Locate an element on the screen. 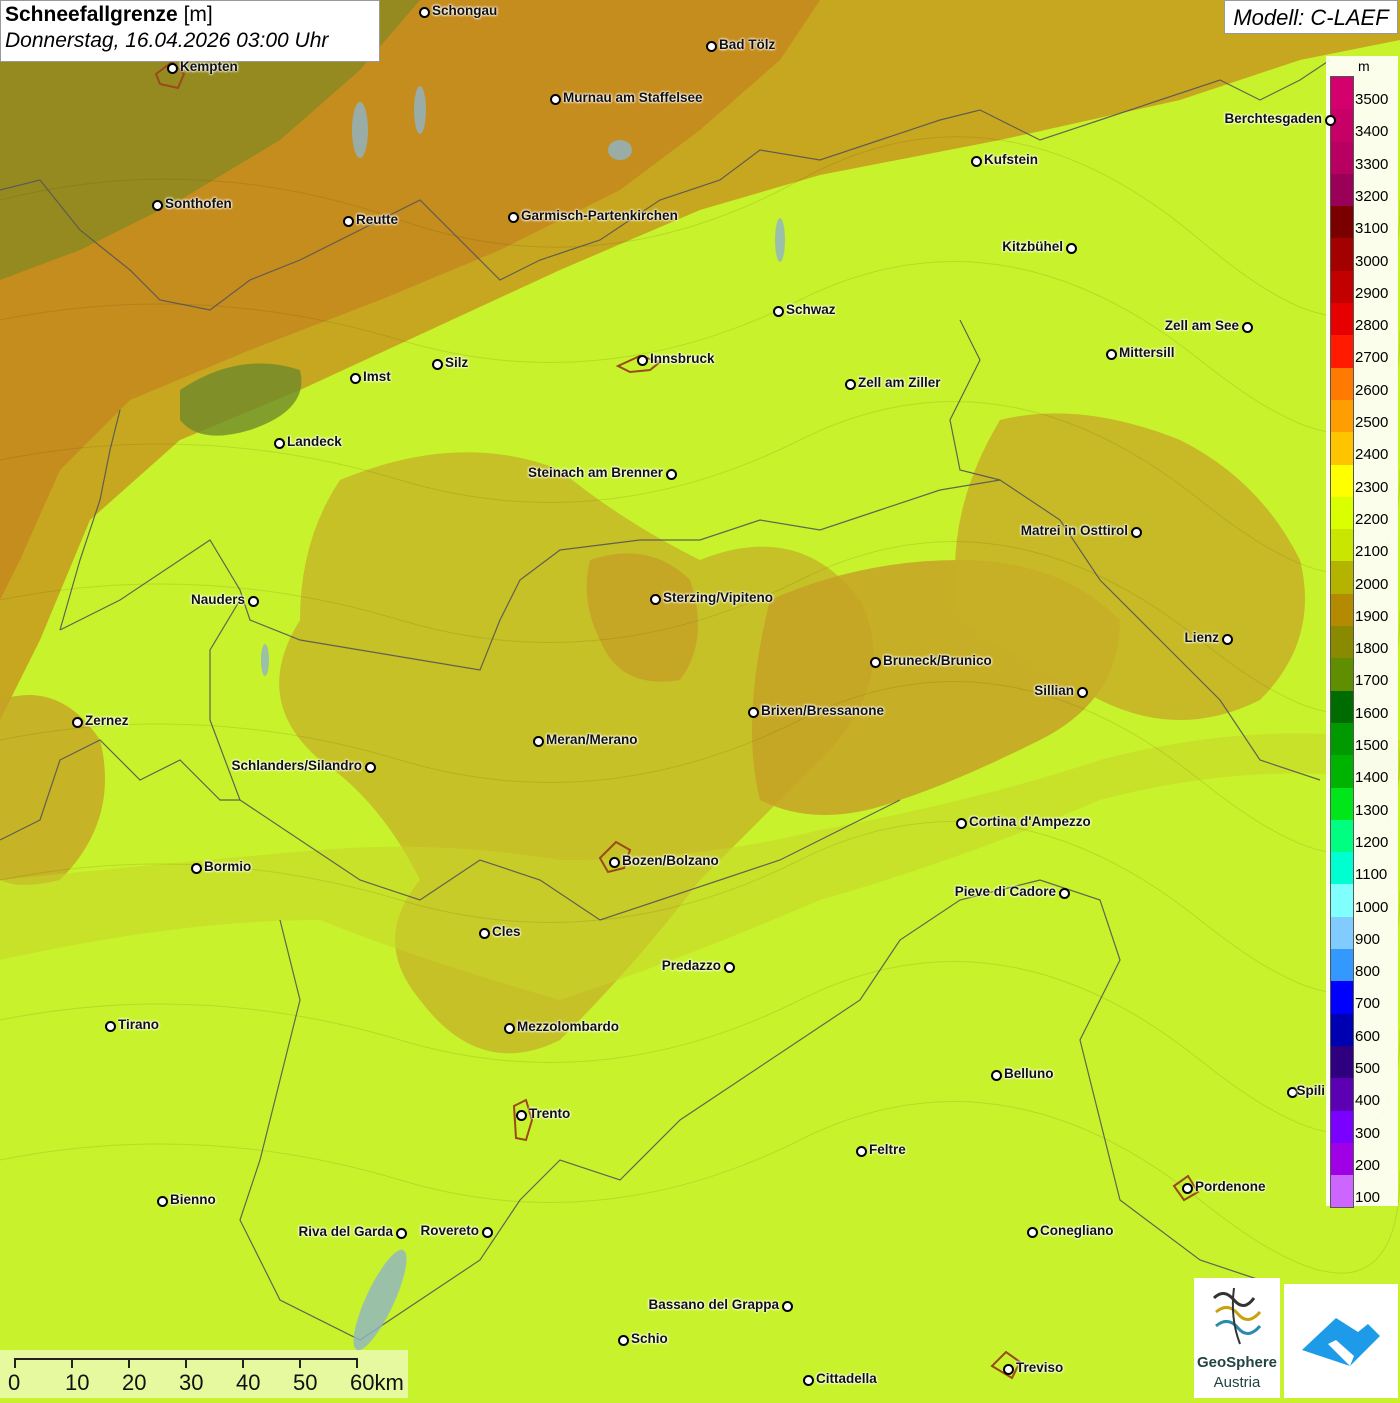 The height and width of the screenshot is (1403, 1400). city-label: Zell am Ziller is located at coordinates (899, 382).